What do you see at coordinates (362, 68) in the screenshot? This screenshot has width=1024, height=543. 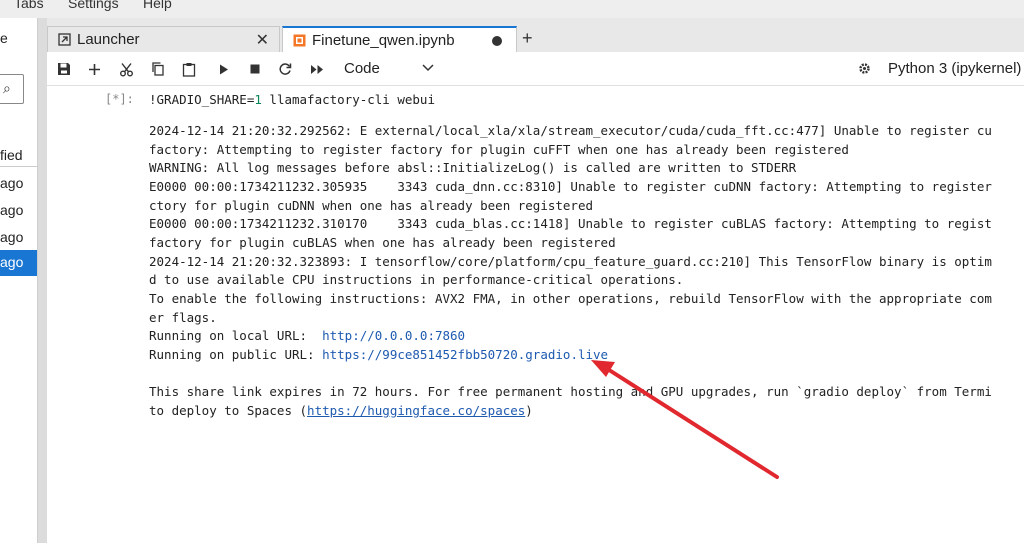 I see `cell-type-select: Code` at bounding box center [362, 68].